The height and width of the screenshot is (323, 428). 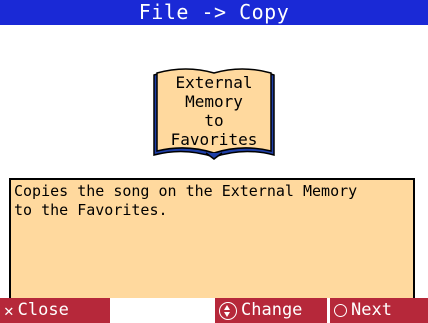 I want to click on up-down-dial-icon, so click(x=228, y=310).